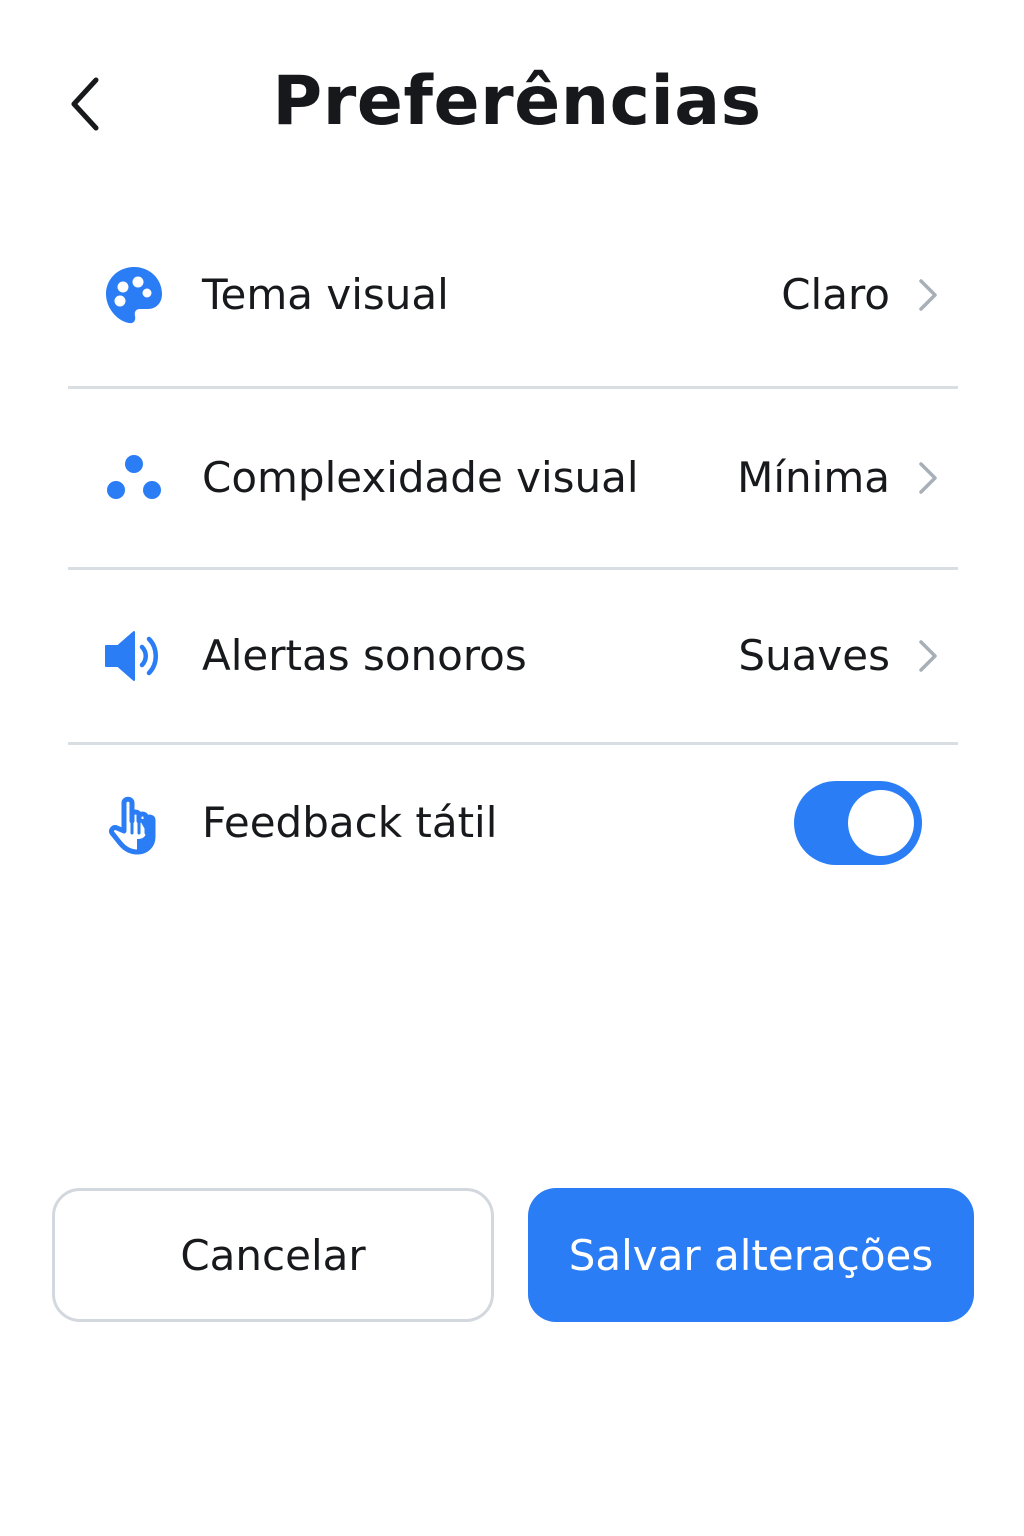  I want to click on settings-row-tema-visual: Tema visual Claro, so click(513, 295).